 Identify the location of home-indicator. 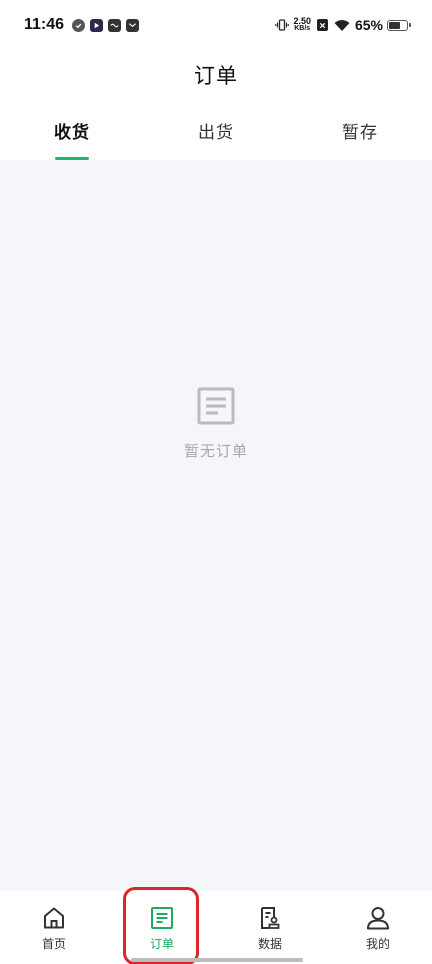
(217, 960).